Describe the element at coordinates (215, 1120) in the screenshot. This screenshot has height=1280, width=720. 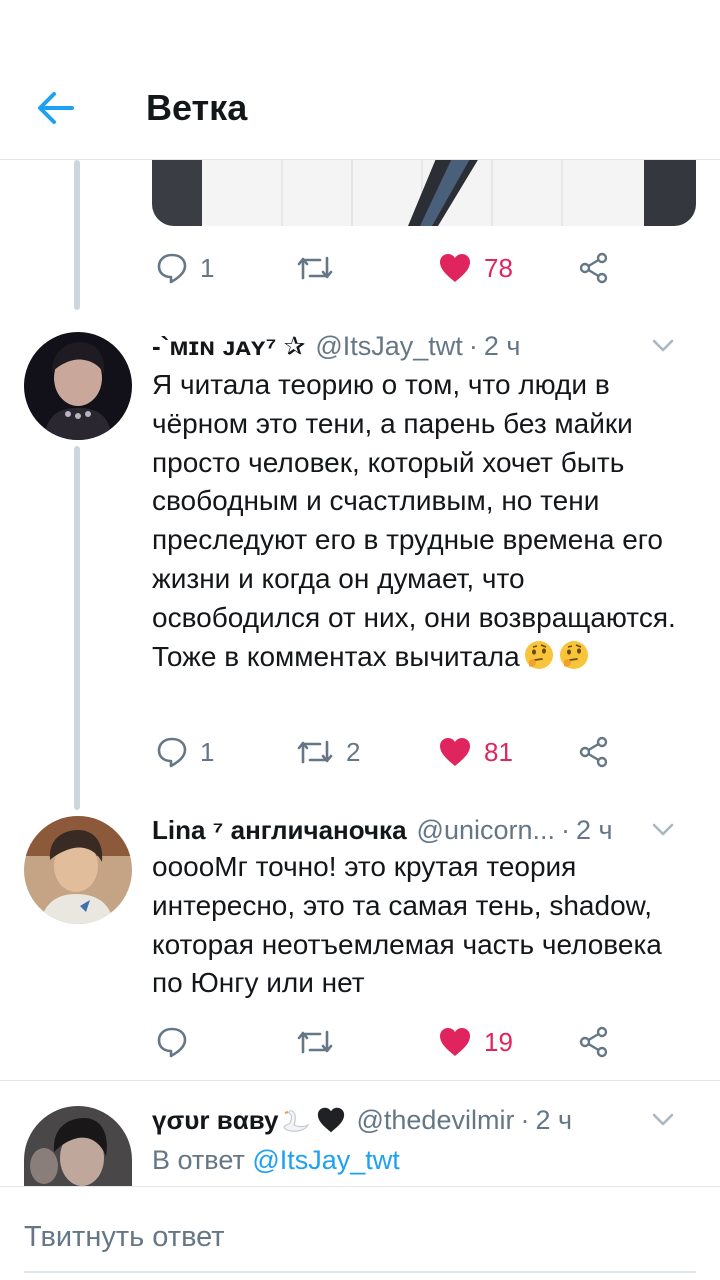
I see `display-name: үσυr вαву` at that location.